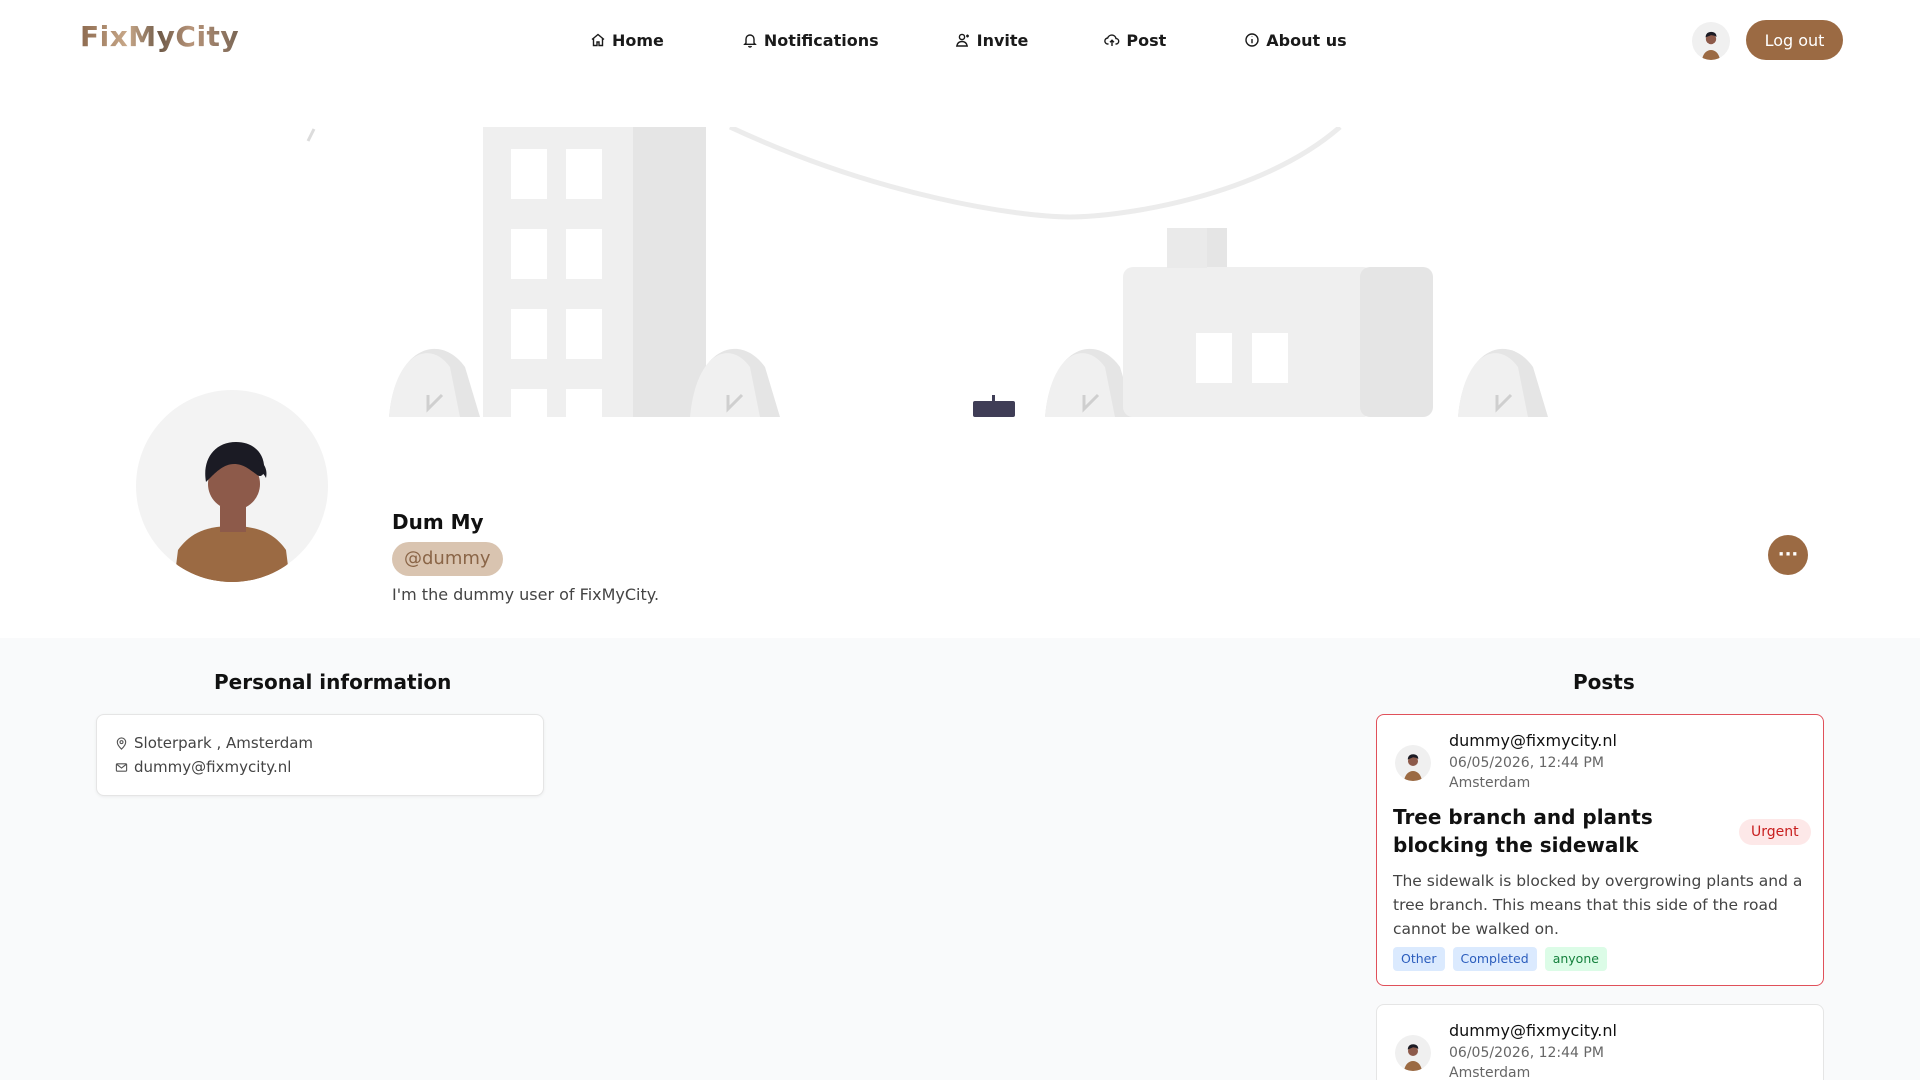  What do you see at coordinates (1306, 40) in the screenshot?
I see `nav-about-us-label: About us` at bounding box center [1306, 40].